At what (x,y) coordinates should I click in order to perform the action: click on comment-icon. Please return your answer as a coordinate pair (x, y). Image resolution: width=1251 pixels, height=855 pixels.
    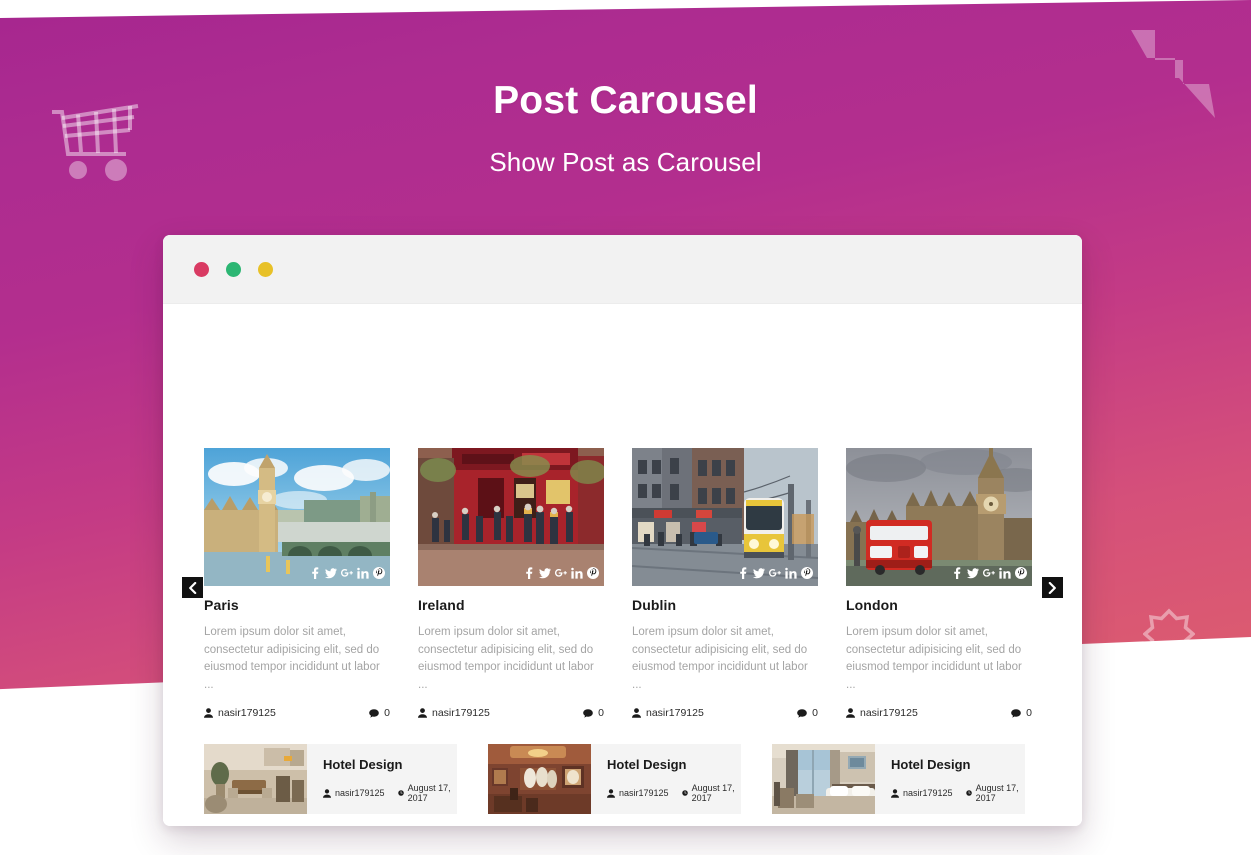
    Looking at the image, I should click on (802, 712).